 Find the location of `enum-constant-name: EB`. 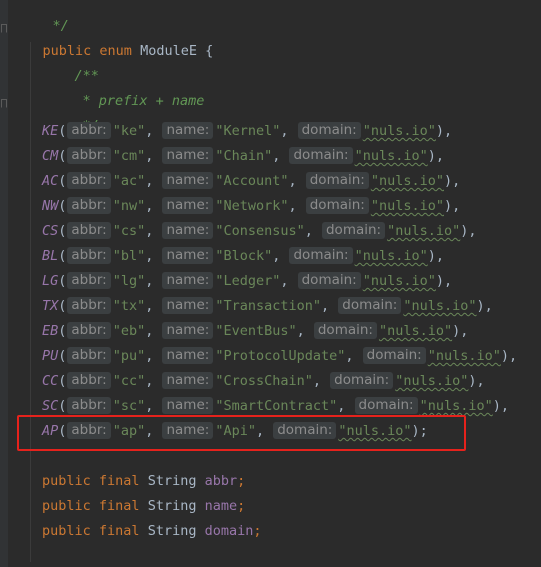

enum-constant-name: EB is located at coordinates (50, 331).